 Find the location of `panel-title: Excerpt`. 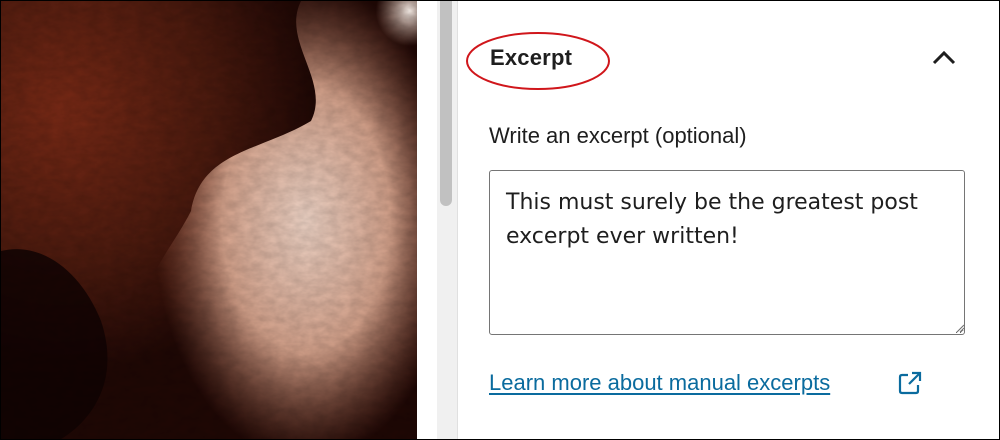

panel-title: Excerpt is located at coordinates (531, 57).